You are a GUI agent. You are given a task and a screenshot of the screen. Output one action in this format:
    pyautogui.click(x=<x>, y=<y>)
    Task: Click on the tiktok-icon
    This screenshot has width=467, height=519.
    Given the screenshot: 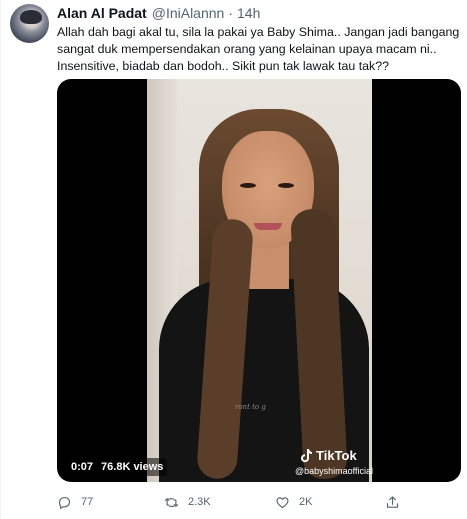 What is the action you would take?
    pyautogui.click(x=306, y=455)
    